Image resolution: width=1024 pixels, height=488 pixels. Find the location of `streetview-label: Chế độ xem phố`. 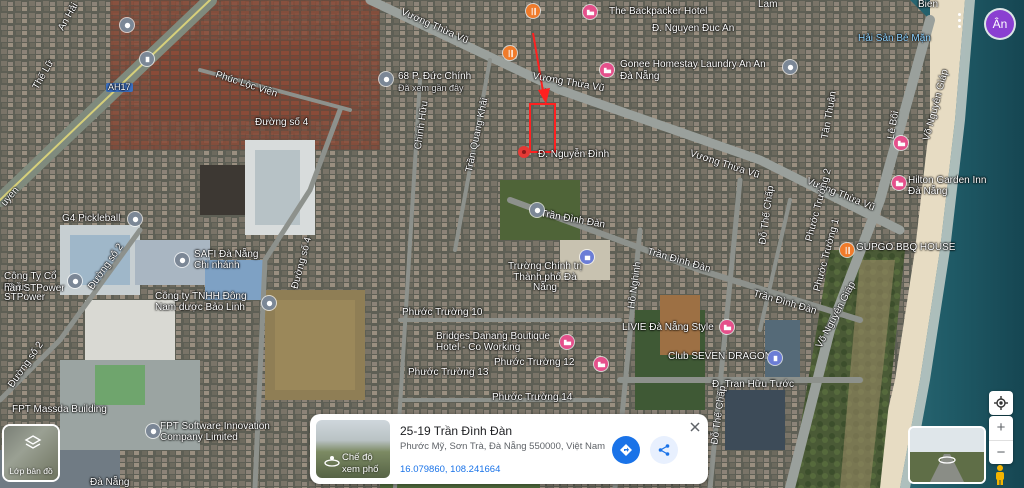

streetview-label: Chế độ xem phố is located at coordinates (360, 463).